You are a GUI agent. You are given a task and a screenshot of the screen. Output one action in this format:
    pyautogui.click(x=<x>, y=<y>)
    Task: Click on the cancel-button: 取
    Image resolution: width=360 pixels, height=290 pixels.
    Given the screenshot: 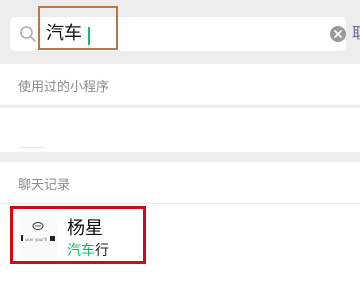 What is the action you would take?
    pyautogui.click(x=356, y=32)
    